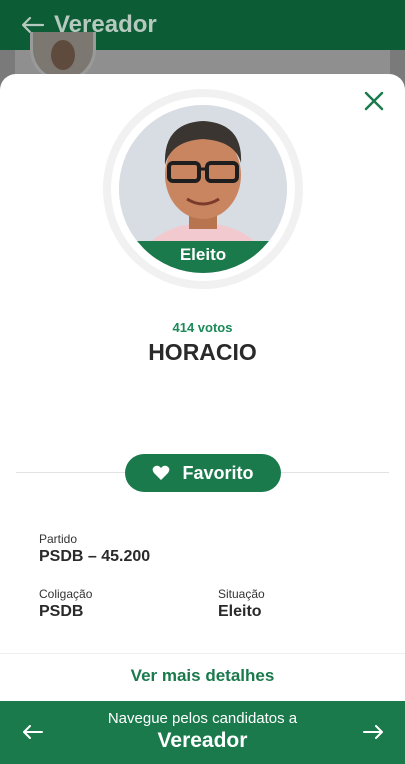 This screenshot has height=764, width=405. What do you see at coordinates (202, 676) in the screenshot?
I see `more-details-link: Ver mais detalhes` at bounding box center [202, 676].